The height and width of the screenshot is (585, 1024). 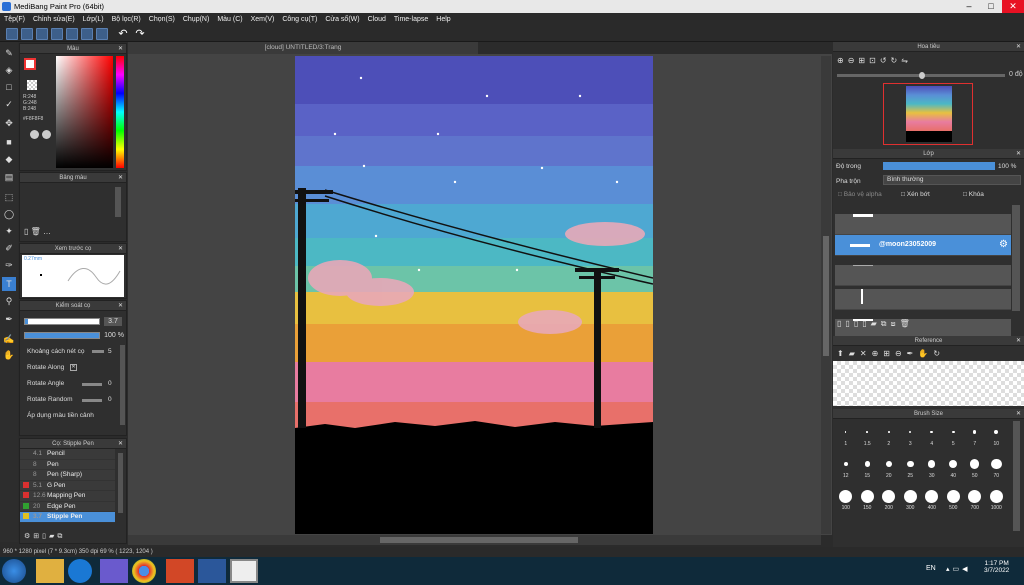 What do you see at coordinates (140, 34) in the screenshot?
I see `redo-icon: ↷` at bounding box center [140, 34].